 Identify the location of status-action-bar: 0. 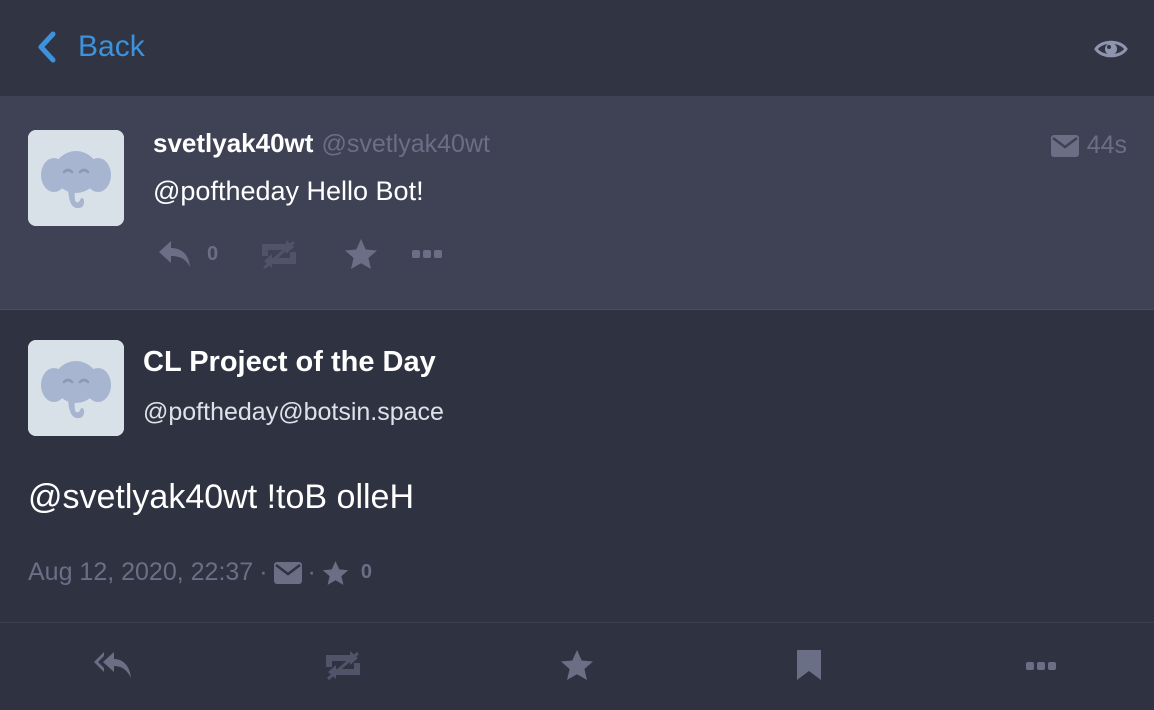
(300, 254).